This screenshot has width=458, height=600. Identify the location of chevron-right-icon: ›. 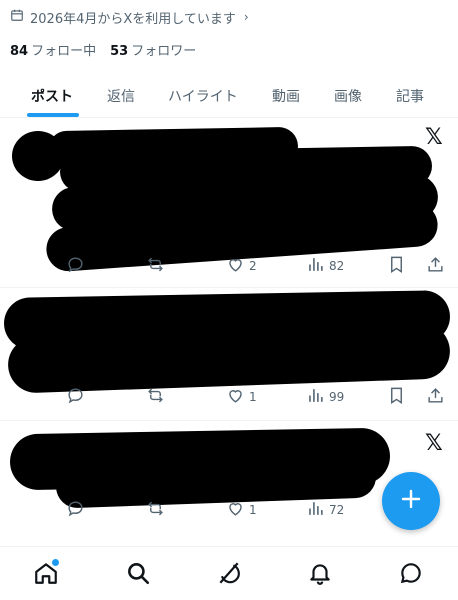
(246, 17).